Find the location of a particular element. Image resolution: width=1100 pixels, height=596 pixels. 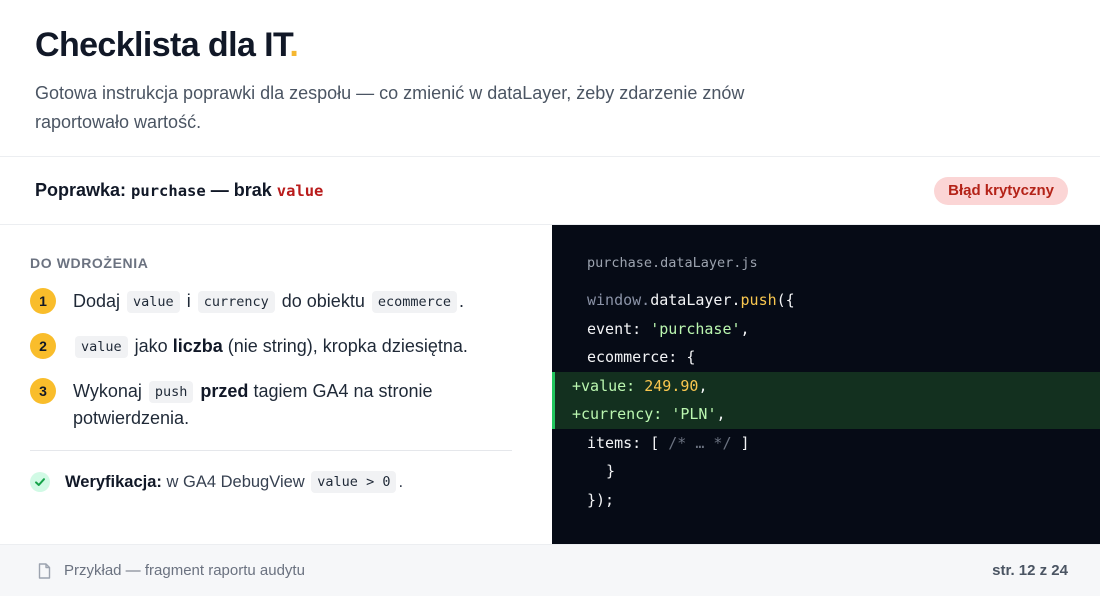

verification-row: Weryfikacja: w GA4 DebugView value > 0. is located at coordinates (271, 482).